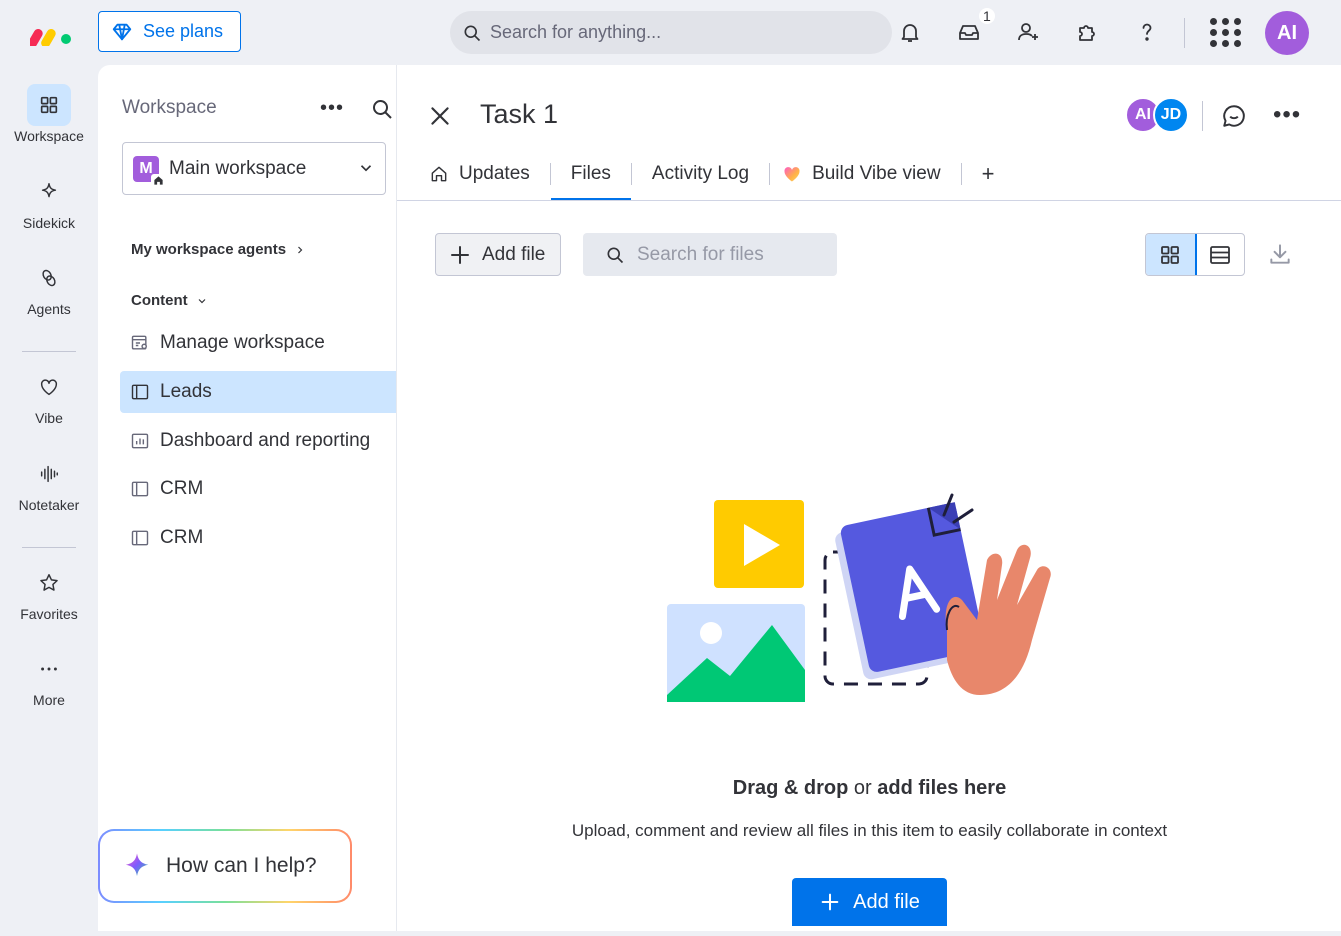  I want to click on workspace-panel-title: Workspace, so click(169, 107).